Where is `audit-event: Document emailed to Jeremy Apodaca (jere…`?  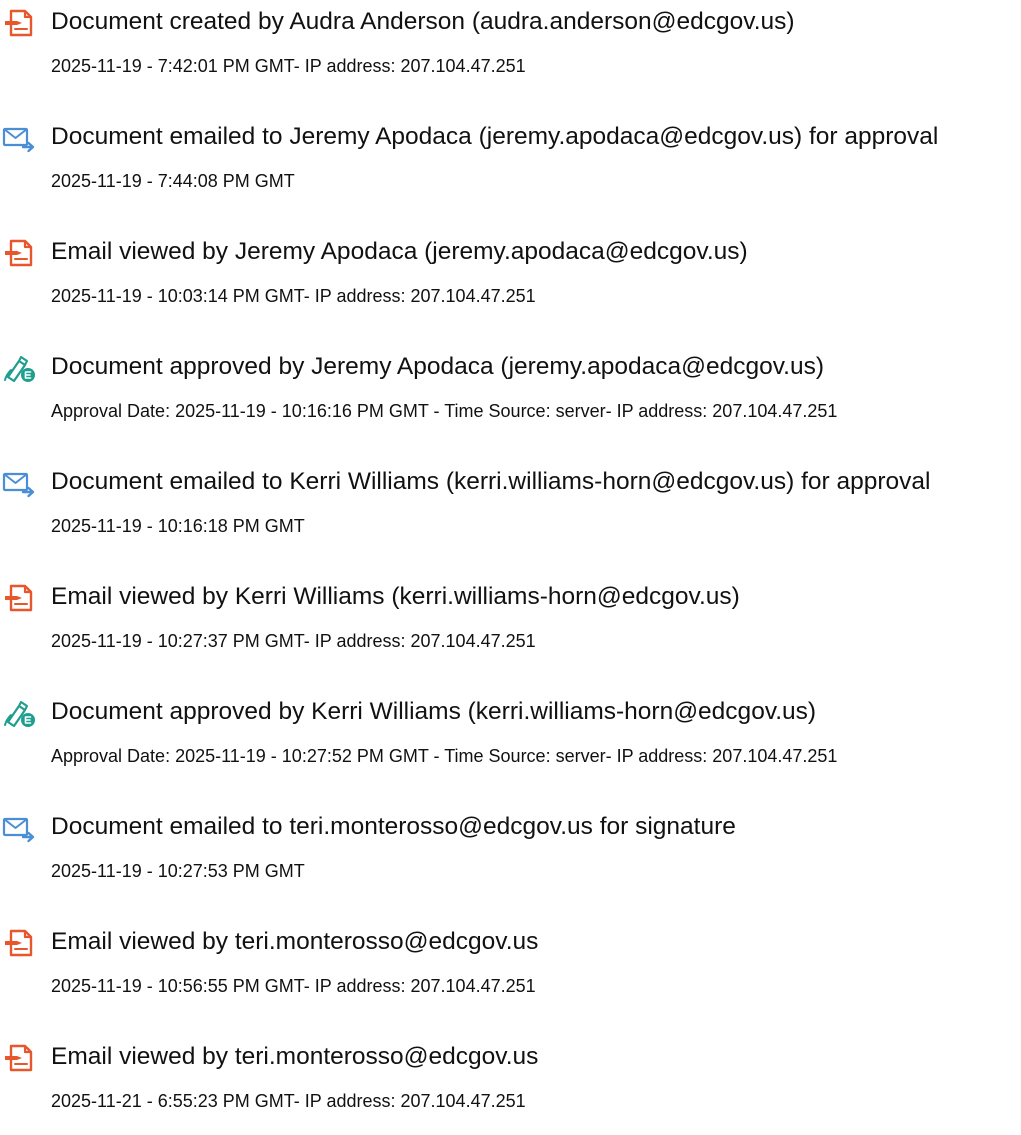 audit-event: Document emailed to Jeremy Apodaca (jere… is located at coordinates (510, 165).